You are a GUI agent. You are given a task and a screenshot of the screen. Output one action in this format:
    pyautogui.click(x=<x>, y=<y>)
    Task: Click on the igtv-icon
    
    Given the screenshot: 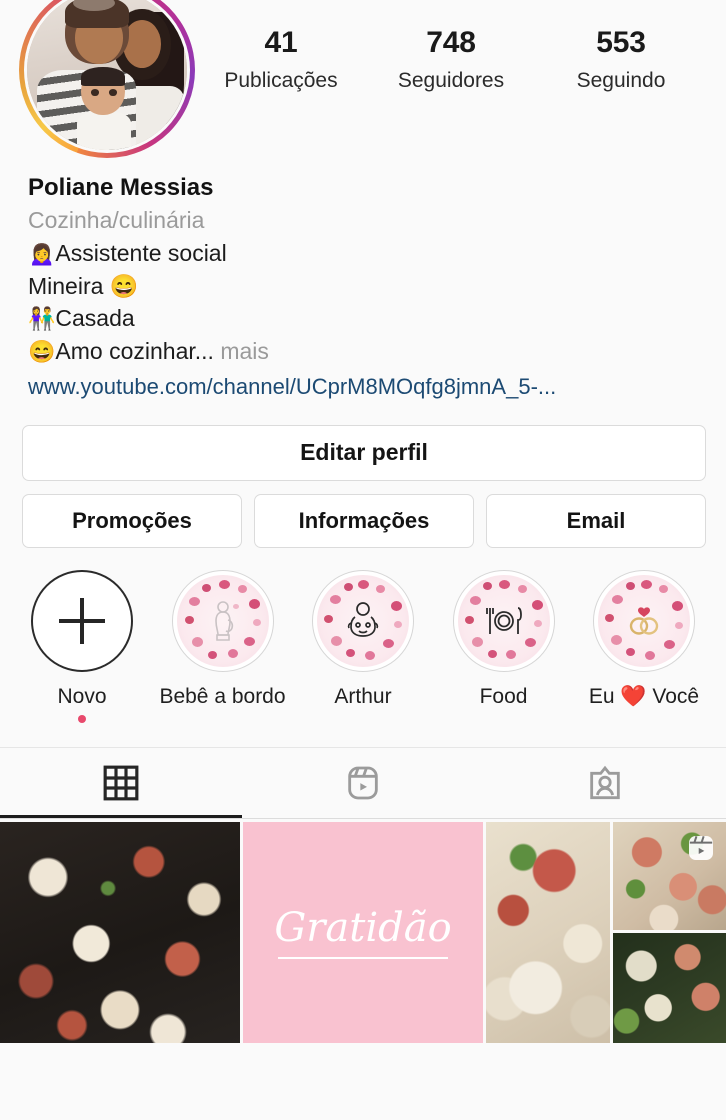 What is the action you would take?
    pyautogui.click(x=363, y=783)
    